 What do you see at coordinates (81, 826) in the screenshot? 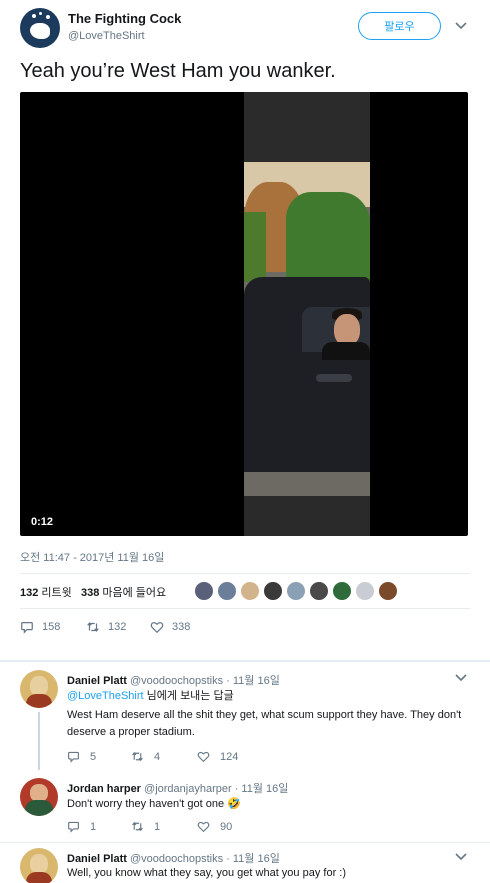
I see `reply-button: 1` at bounding box center [81, 826].